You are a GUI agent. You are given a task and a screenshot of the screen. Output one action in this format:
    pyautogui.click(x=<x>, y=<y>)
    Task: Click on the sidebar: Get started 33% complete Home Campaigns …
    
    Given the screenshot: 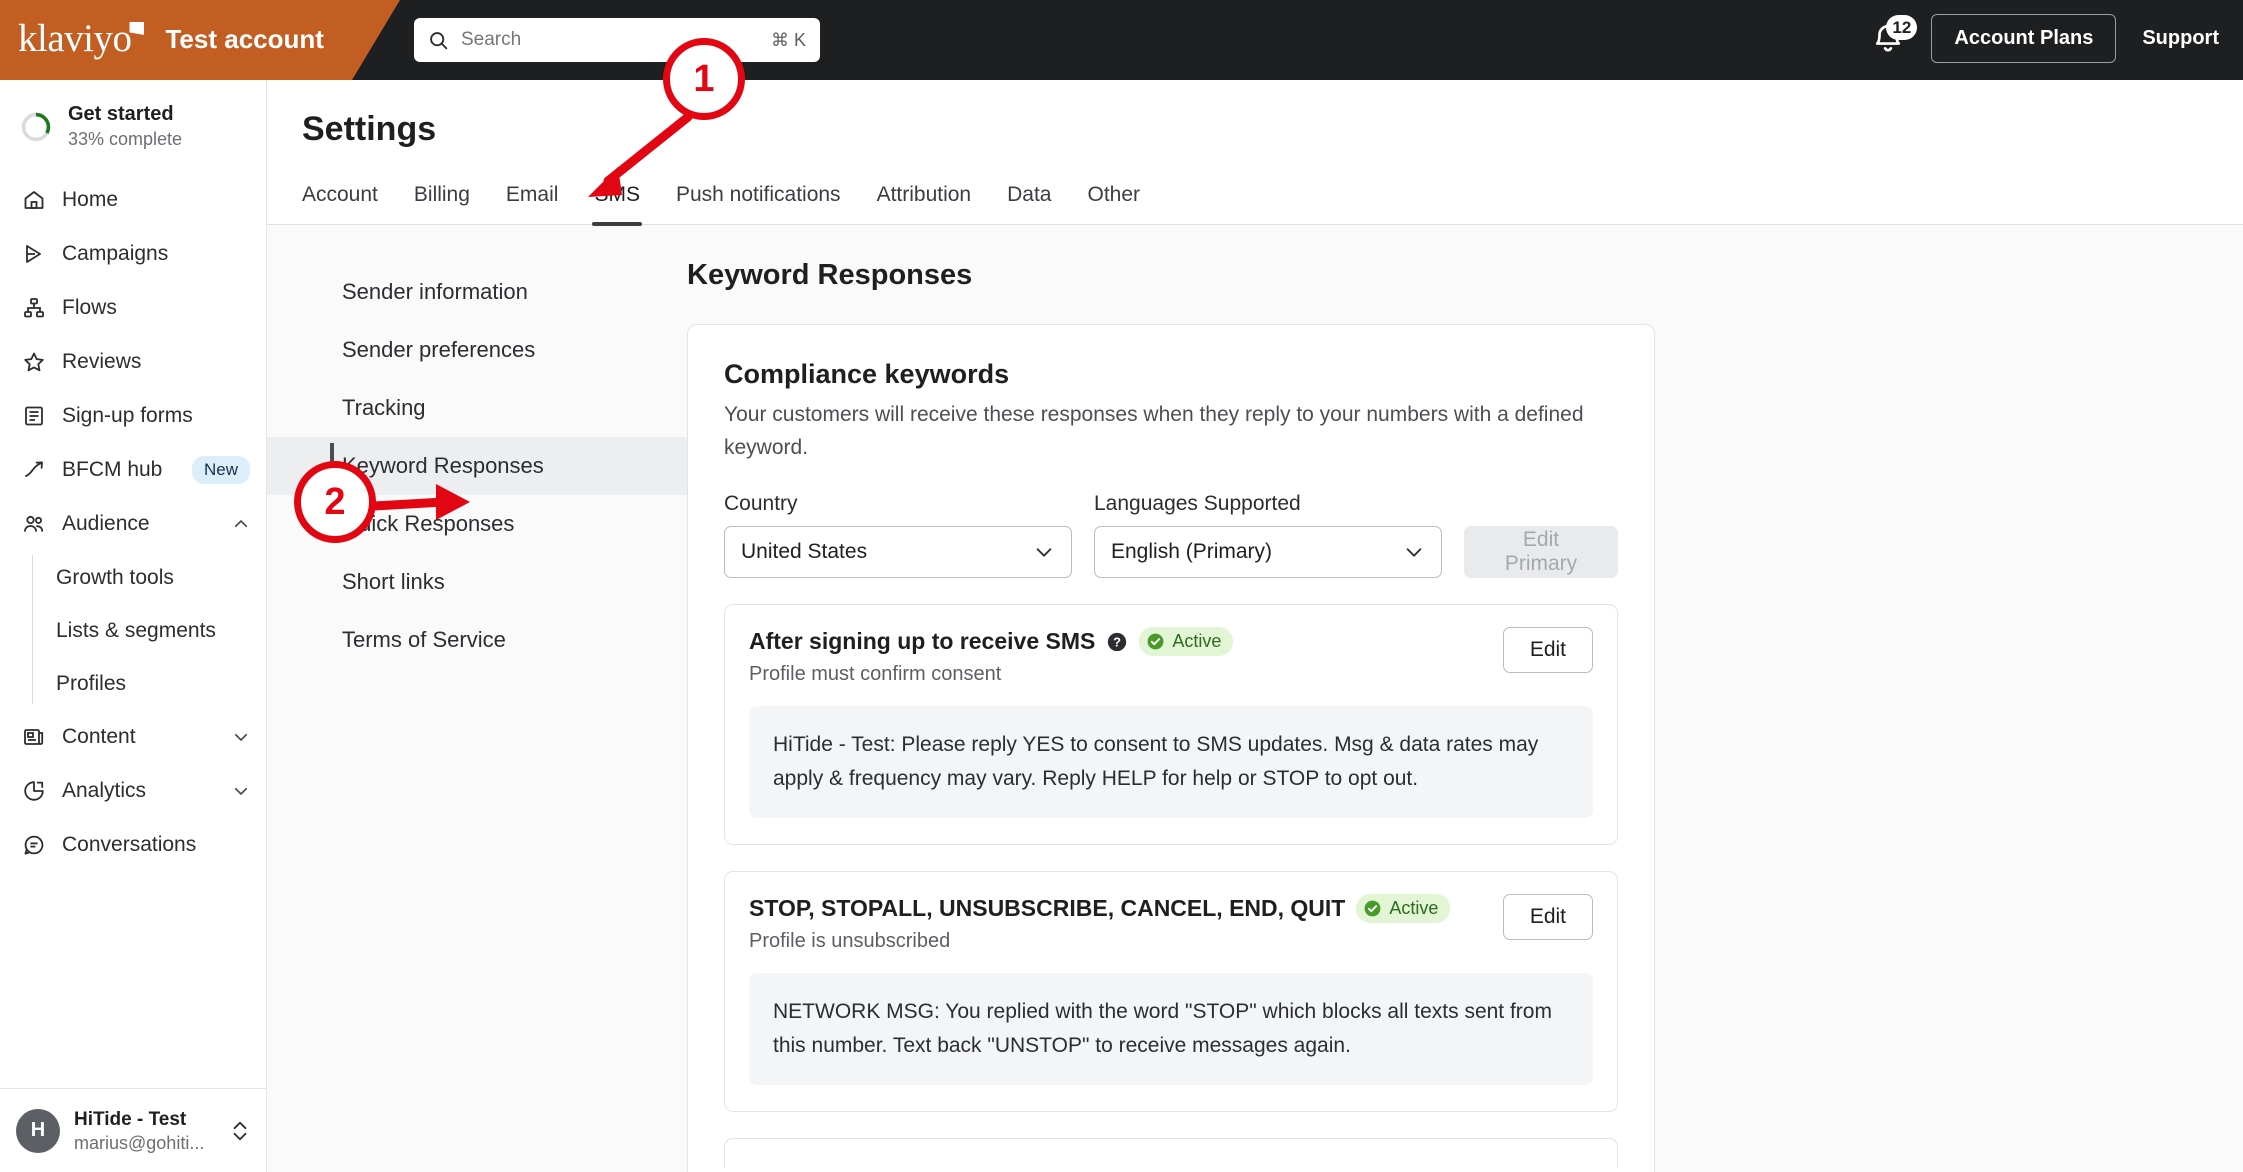 What is the action you would take?
    pyautogui.click(x=133, y=626)
    